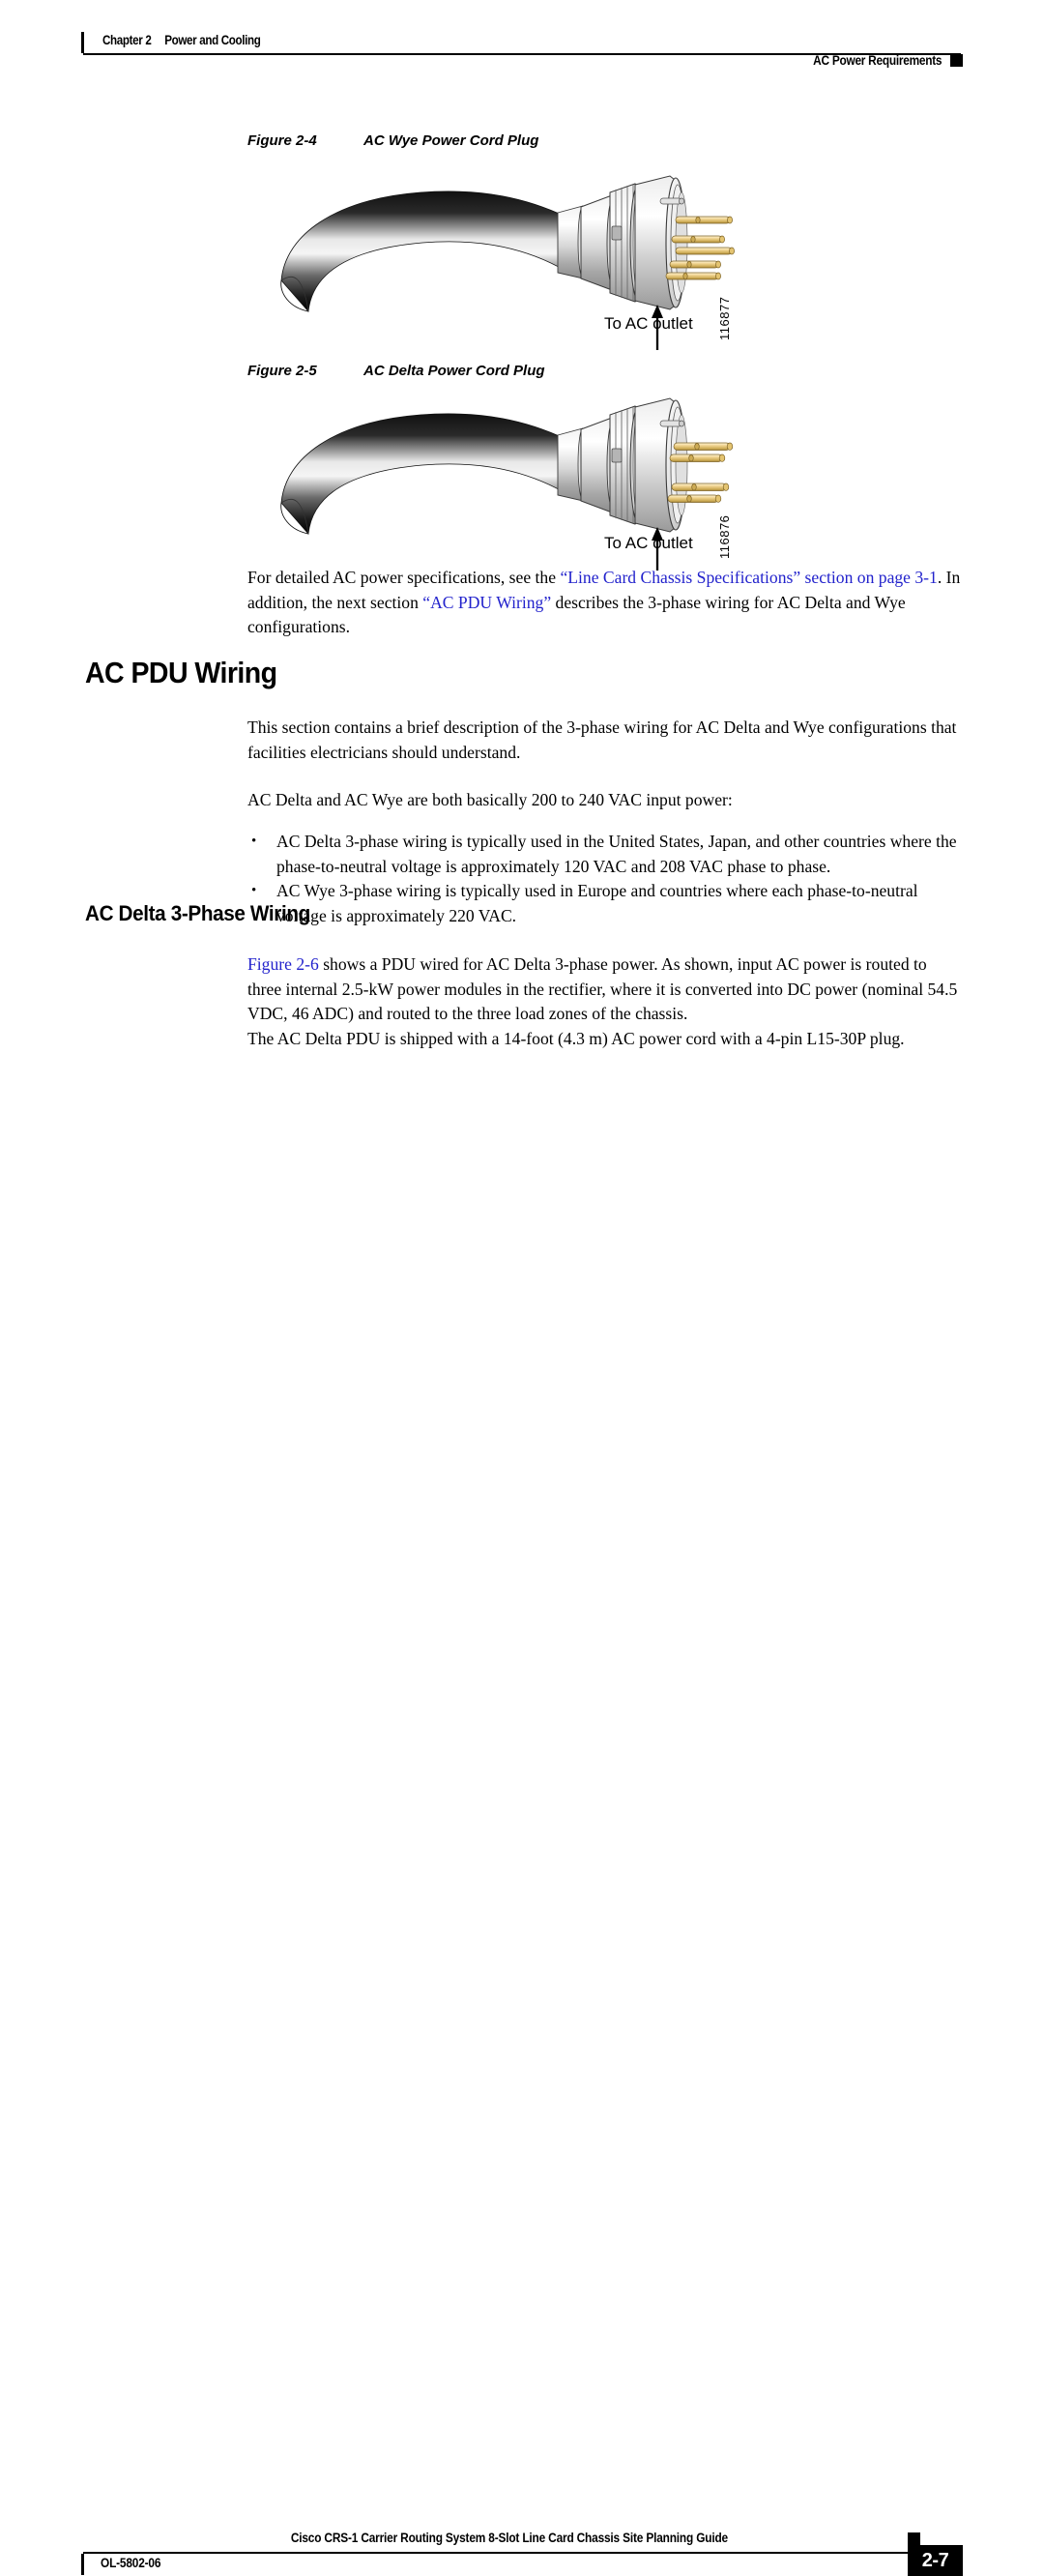 The height and width of the screenshot is (2576, 1044). I want to click on figure-2-5-arrow-label: To AC outlet, so click(649, 543).